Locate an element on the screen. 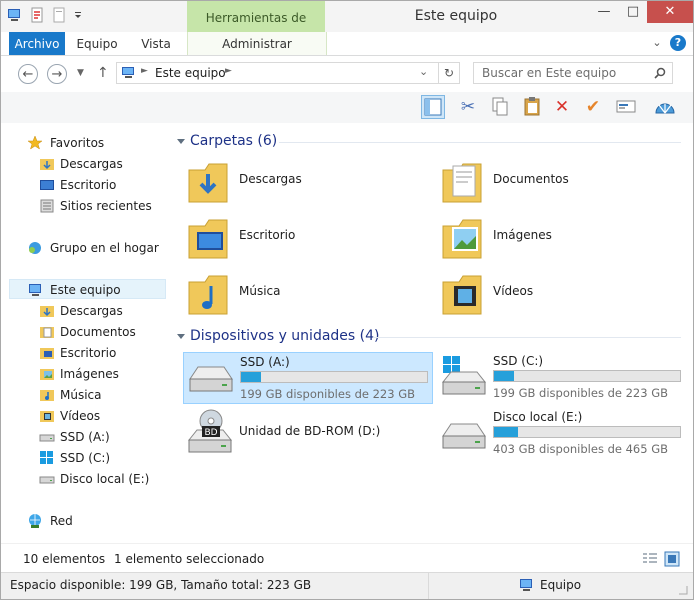  minimize-button: — is located at coordinates (604, 12).